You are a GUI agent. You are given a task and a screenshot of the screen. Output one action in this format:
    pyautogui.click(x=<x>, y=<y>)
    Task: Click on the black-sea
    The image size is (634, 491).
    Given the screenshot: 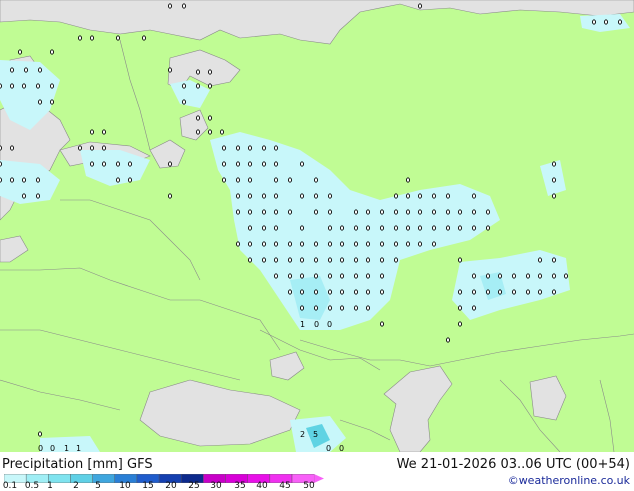 What is the action you would take?
    pyautogui.click(x=220, y=413)
    